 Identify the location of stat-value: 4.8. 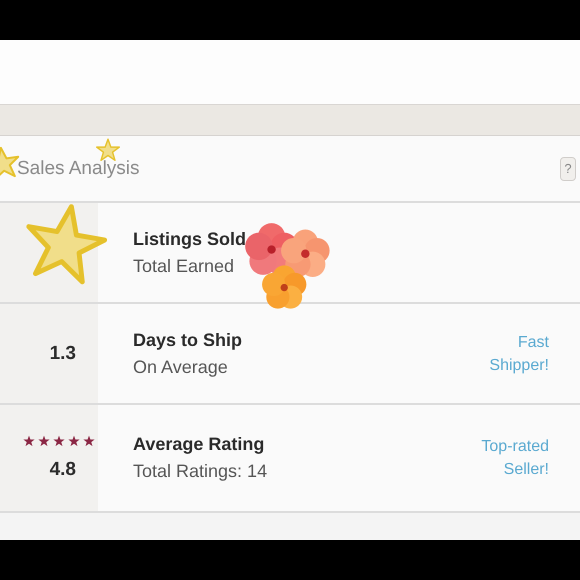
(63, 470).